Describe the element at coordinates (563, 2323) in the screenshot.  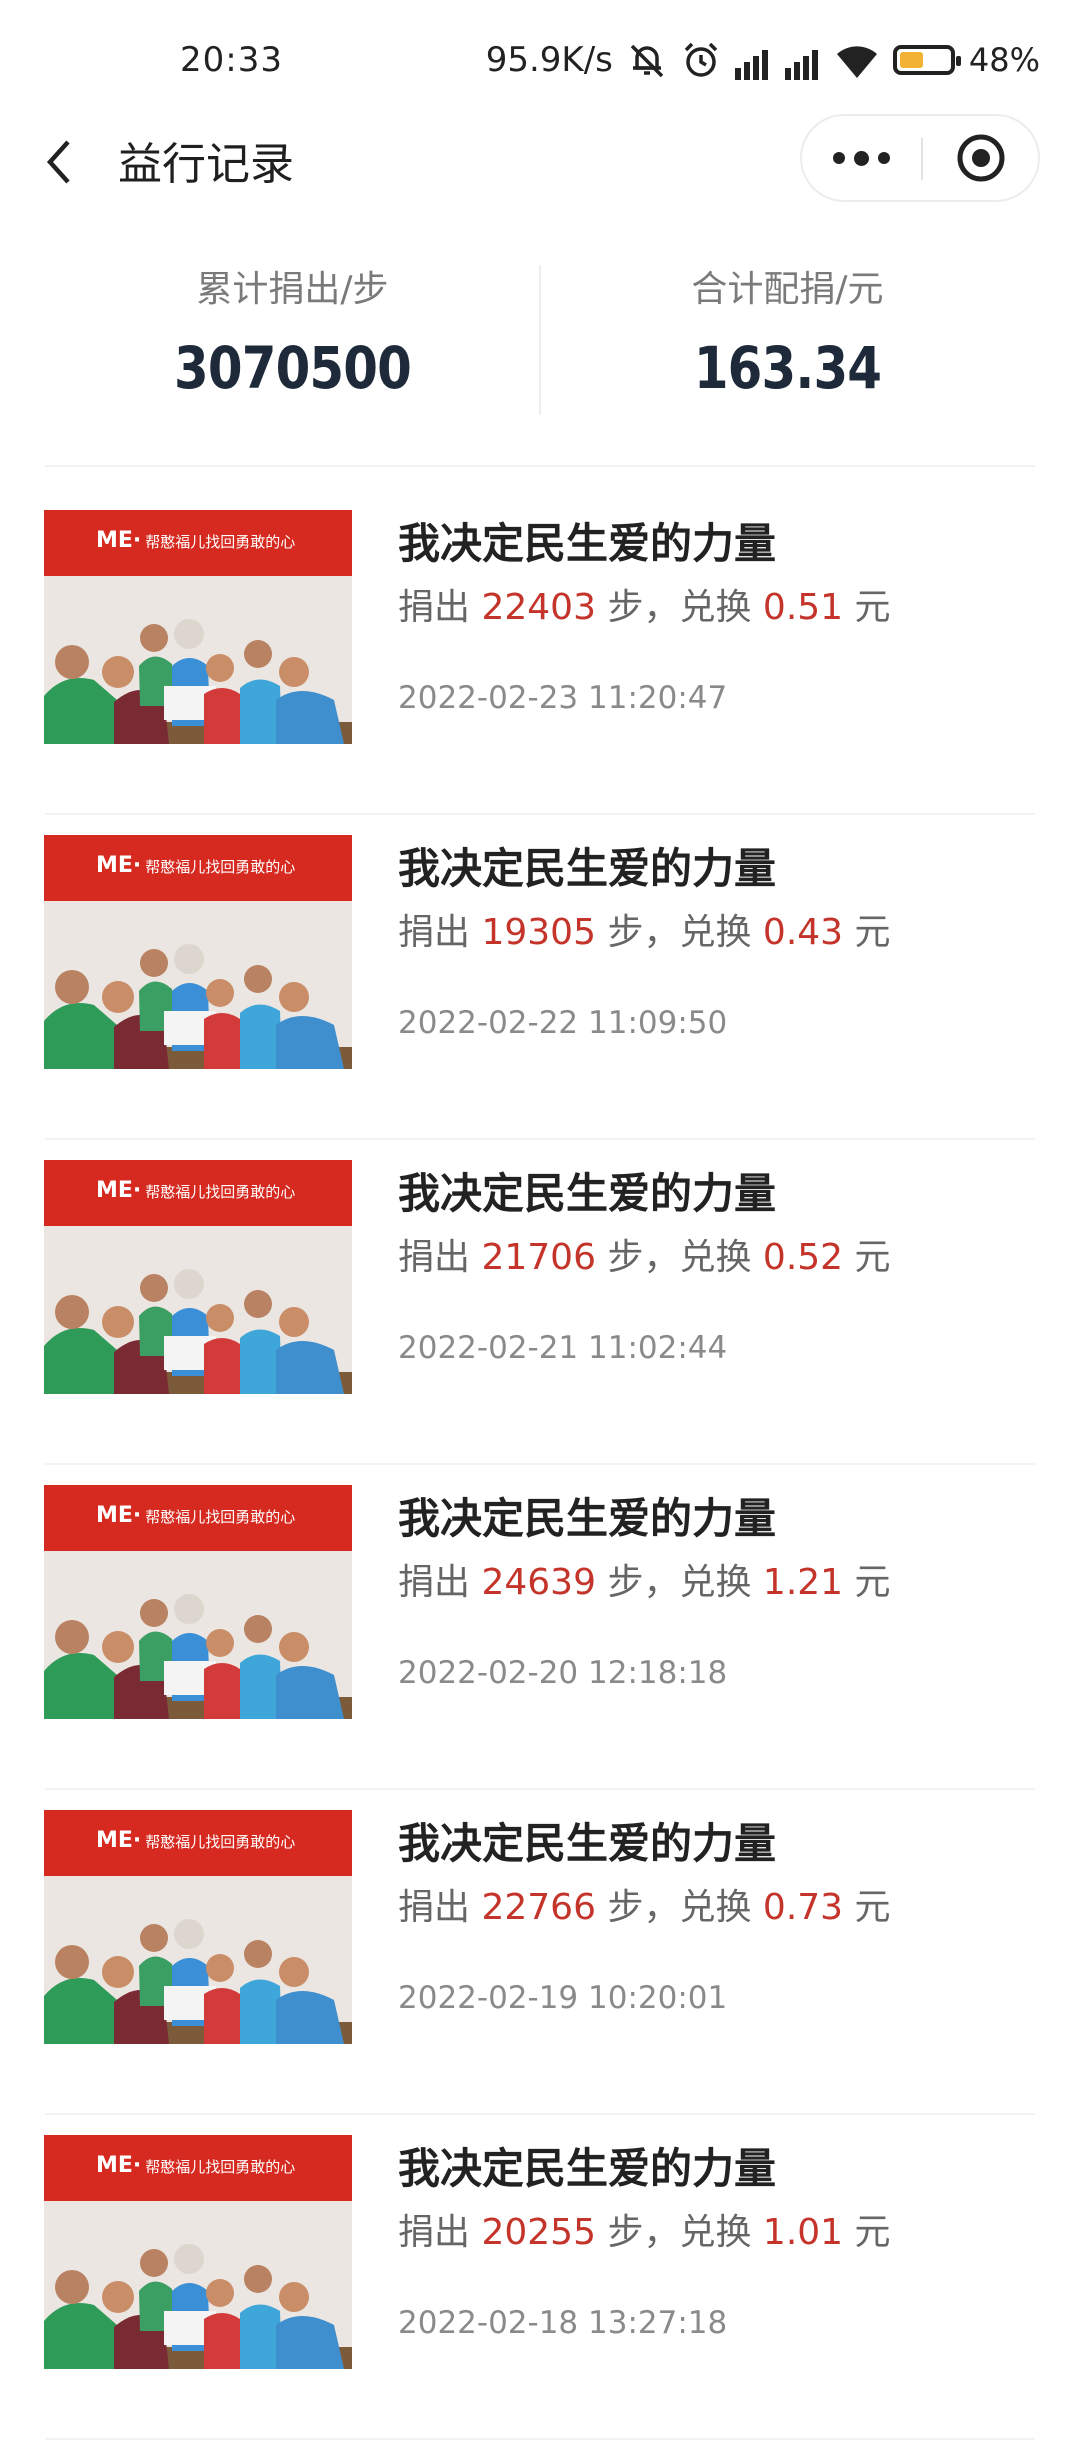
I see `record-time: 2022-02-18 13:27:18` at that location.